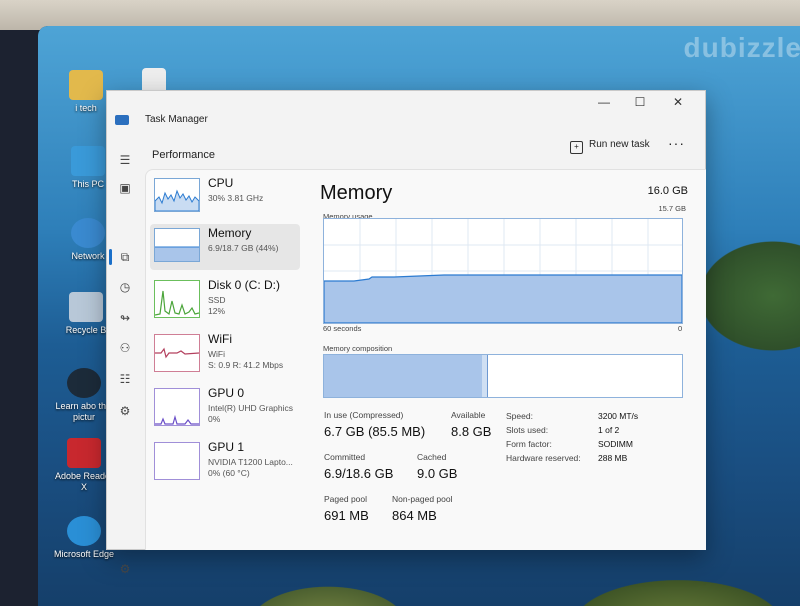 The image size is (800, 606). Describe the element at coordinates (88, 233) in the screenshot. I see `network-icon` at that location.